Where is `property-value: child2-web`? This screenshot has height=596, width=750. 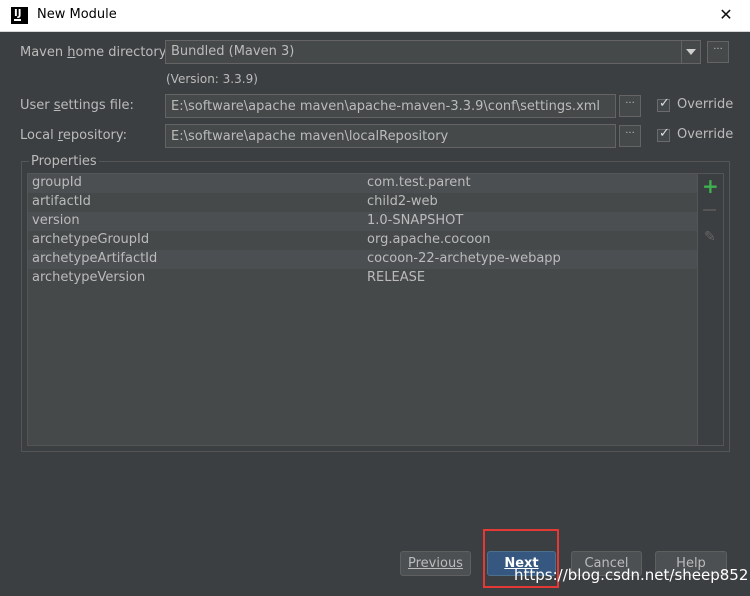
property-value: child2-web is located at coordinates (402, 201).